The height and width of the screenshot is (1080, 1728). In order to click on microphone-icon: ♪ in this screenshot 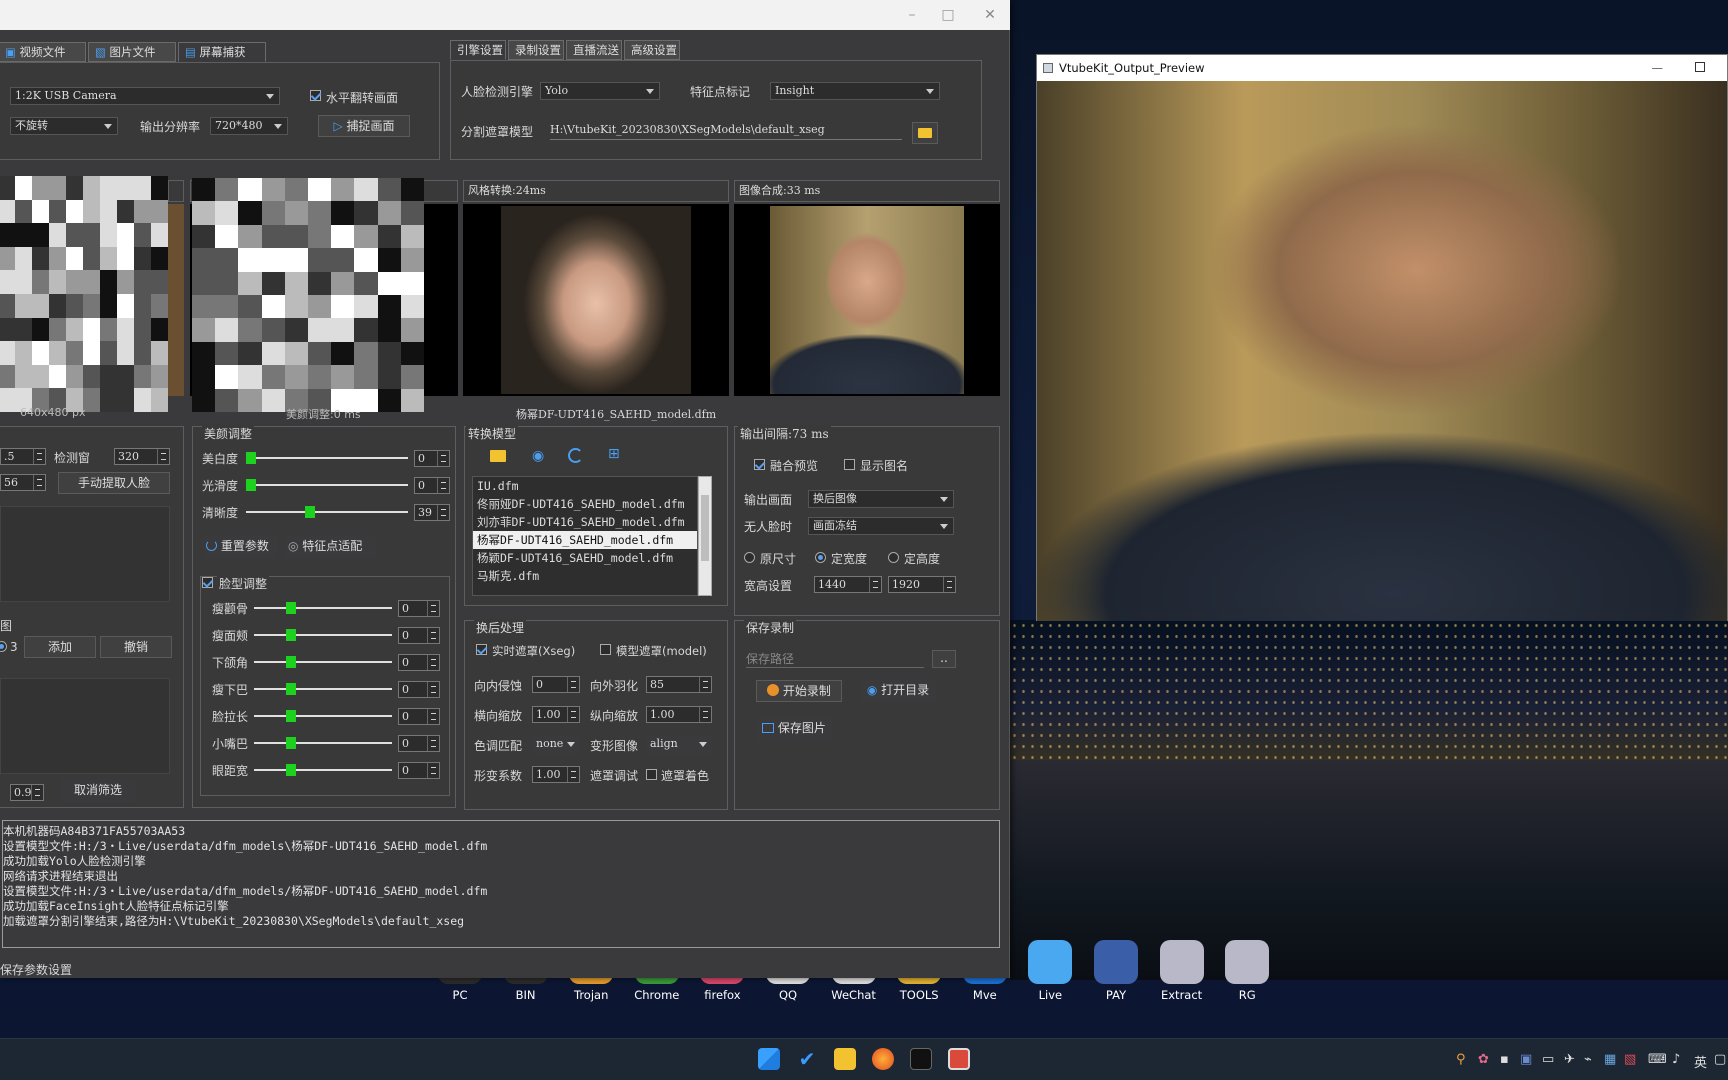, I will do `click(1676, 1059)`.